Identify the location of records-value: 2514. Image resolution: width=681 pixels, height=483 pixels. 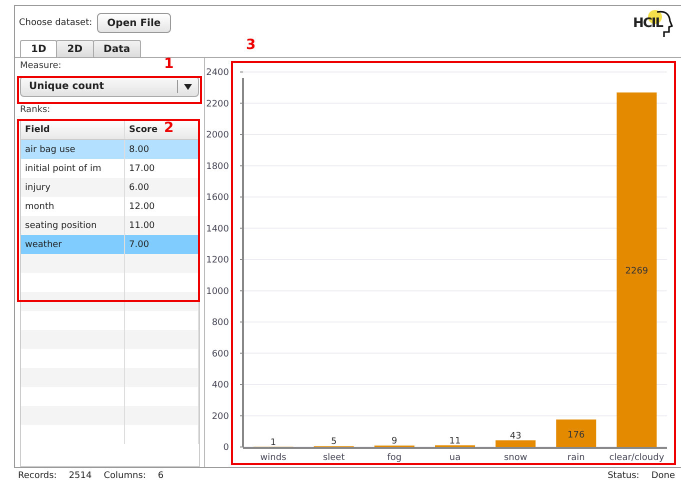
(80, 476).